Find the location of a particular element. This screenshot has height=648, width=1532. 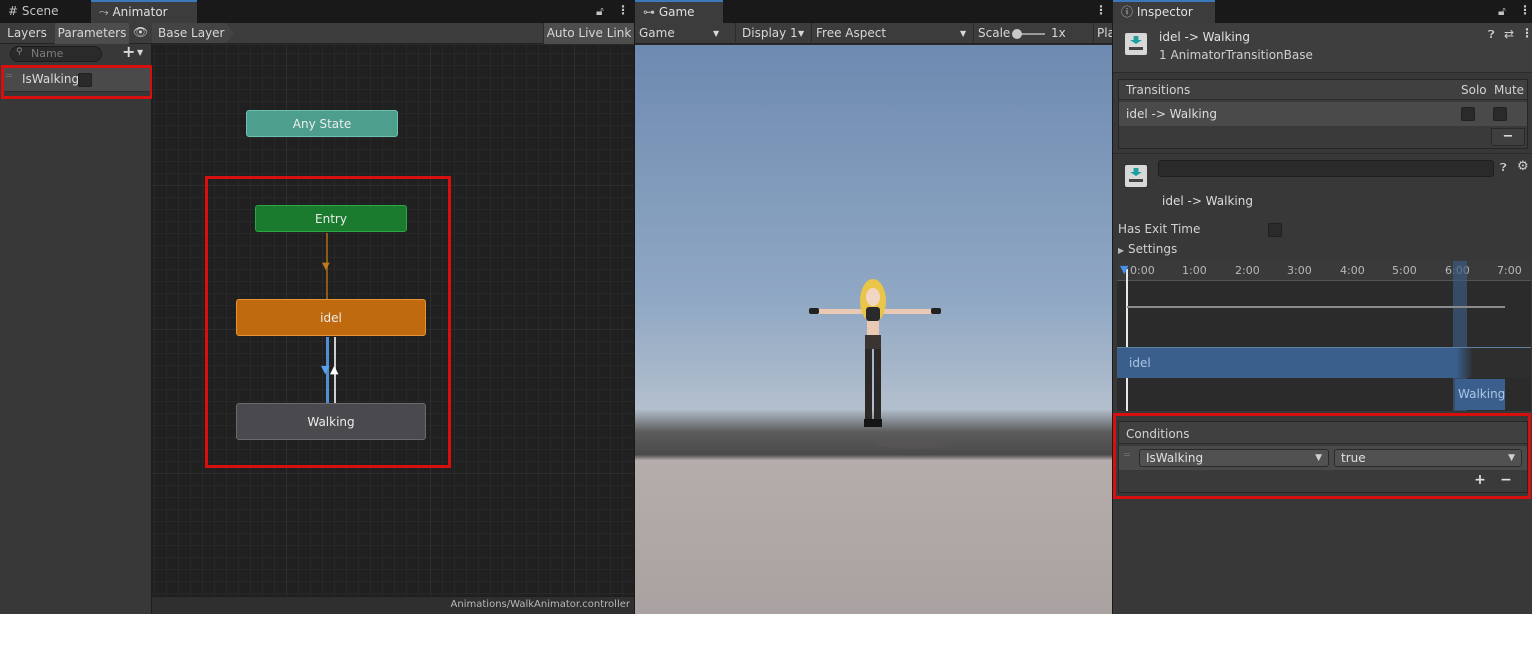

tab-animator: ⤳ Animator is located at coordinates (144, 11).